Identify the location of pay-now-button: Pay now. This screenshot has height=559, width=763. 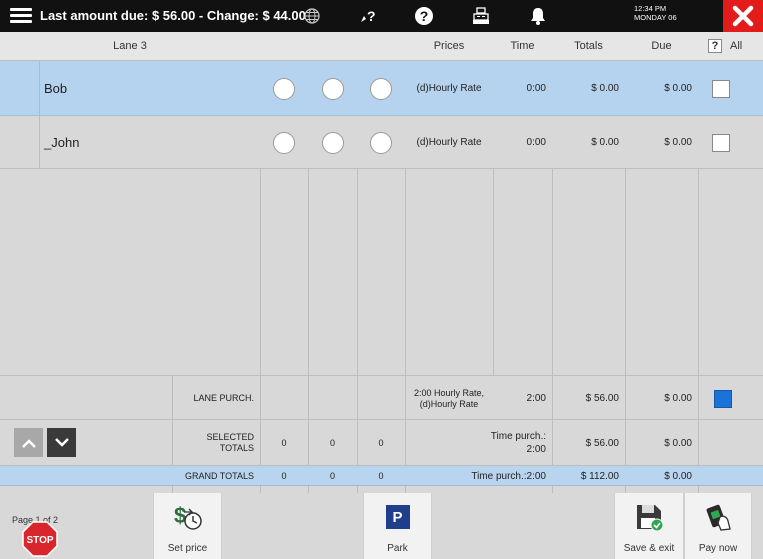
(718, 526).